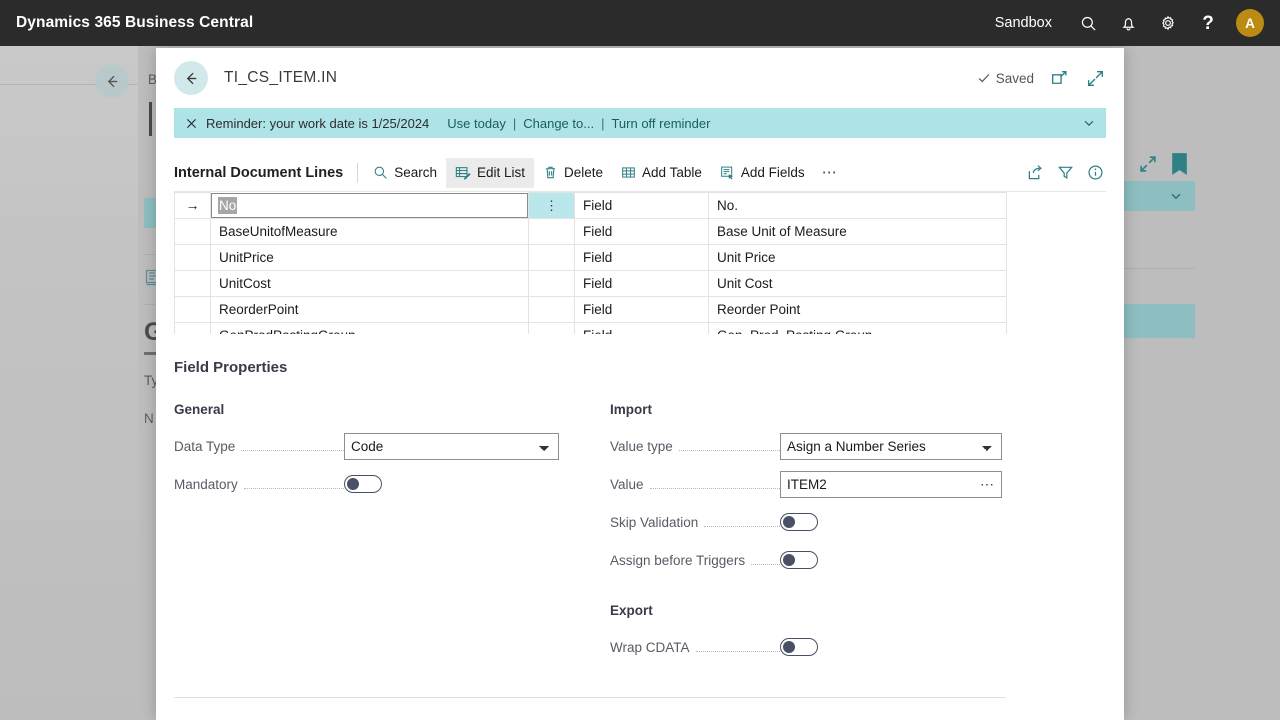 The width and height of the screenshot is (1280, 720). What do you see at coordinates (1023, 23) in the screenshot?
I see `environment-label: Sandbox` at bounding box center [1023, 23].